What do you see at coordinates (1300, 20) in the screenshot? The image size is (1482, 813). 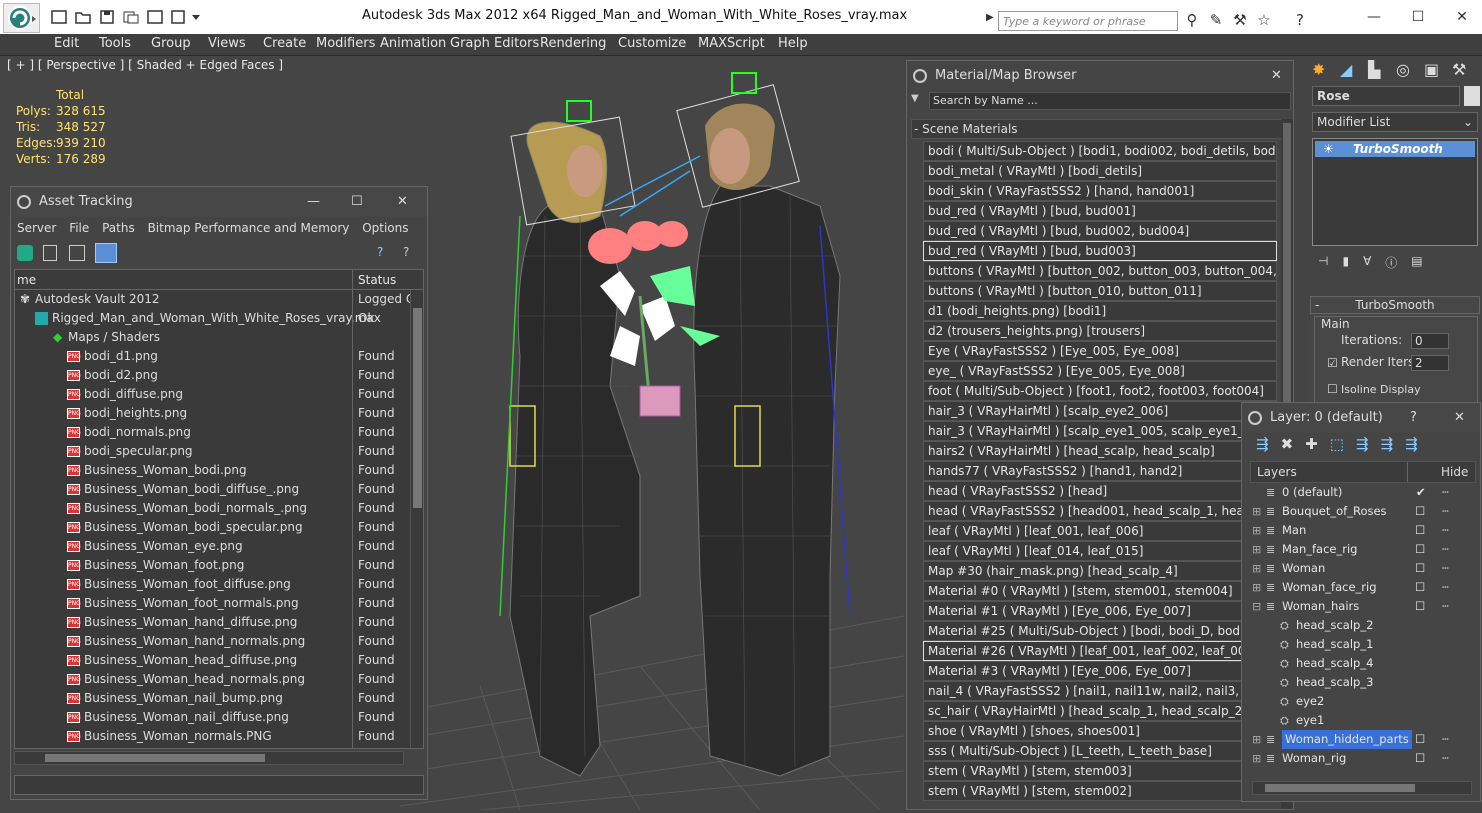 I see `help-icon: ?` at bounding box center [1300, 20].